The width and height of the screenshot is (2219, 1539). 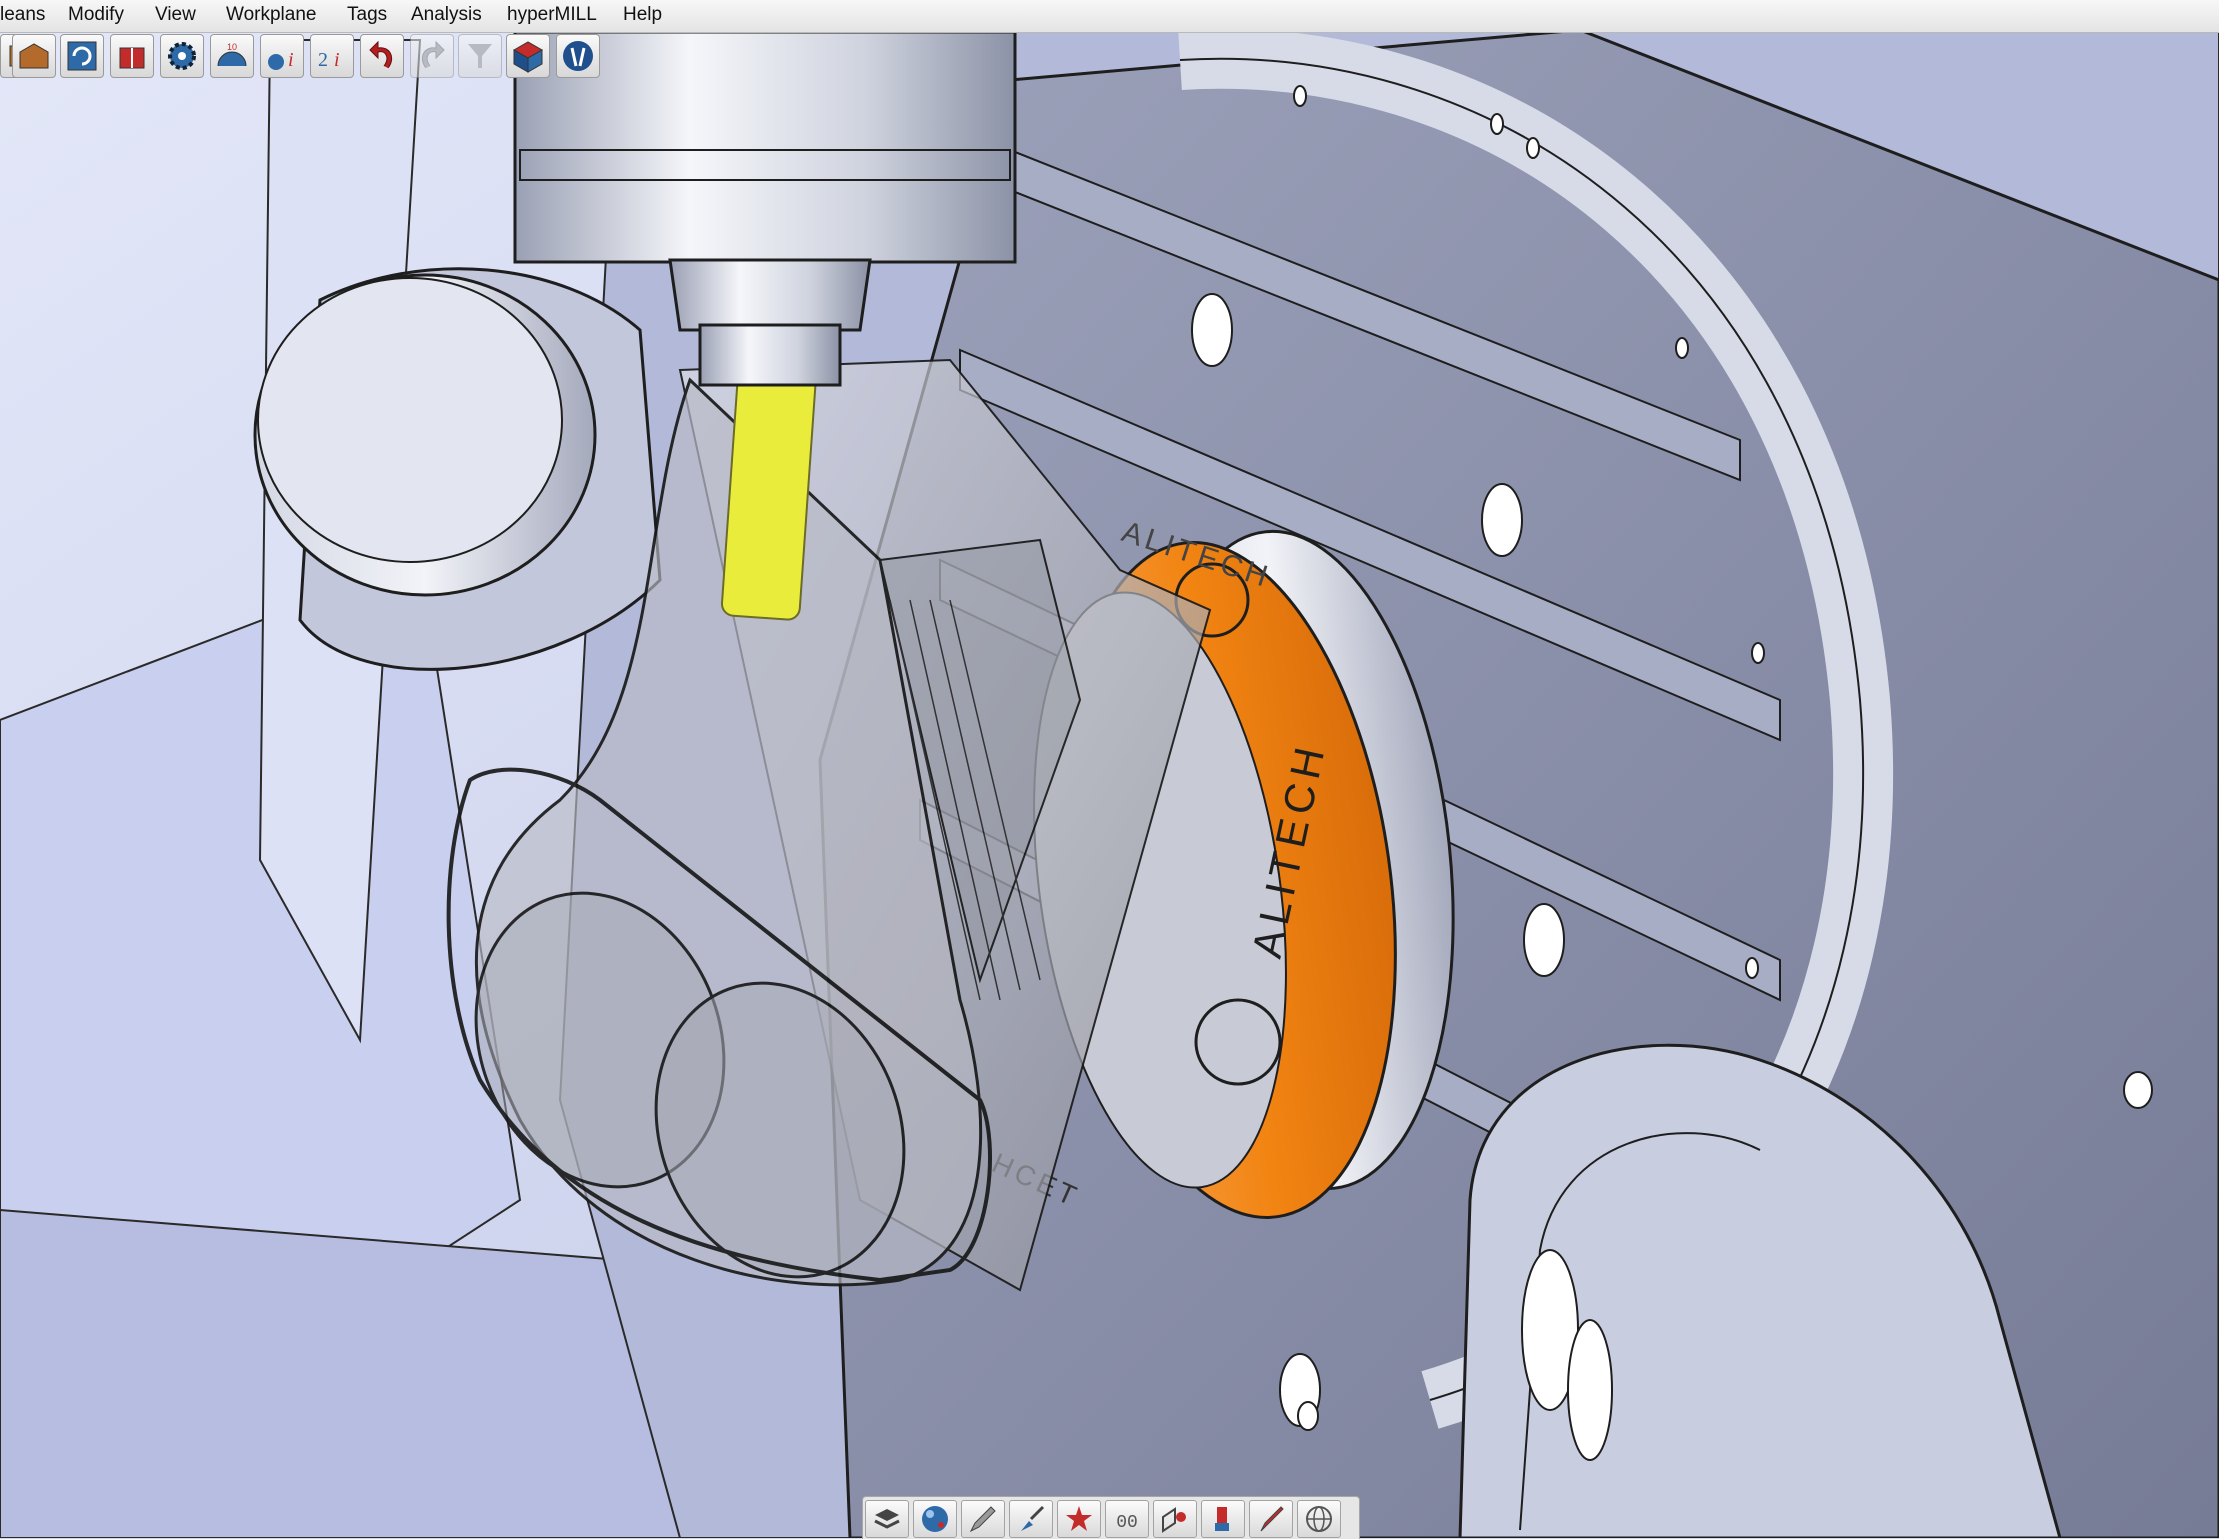 I want to click on globe-icon, so click(x=935, y=1519).